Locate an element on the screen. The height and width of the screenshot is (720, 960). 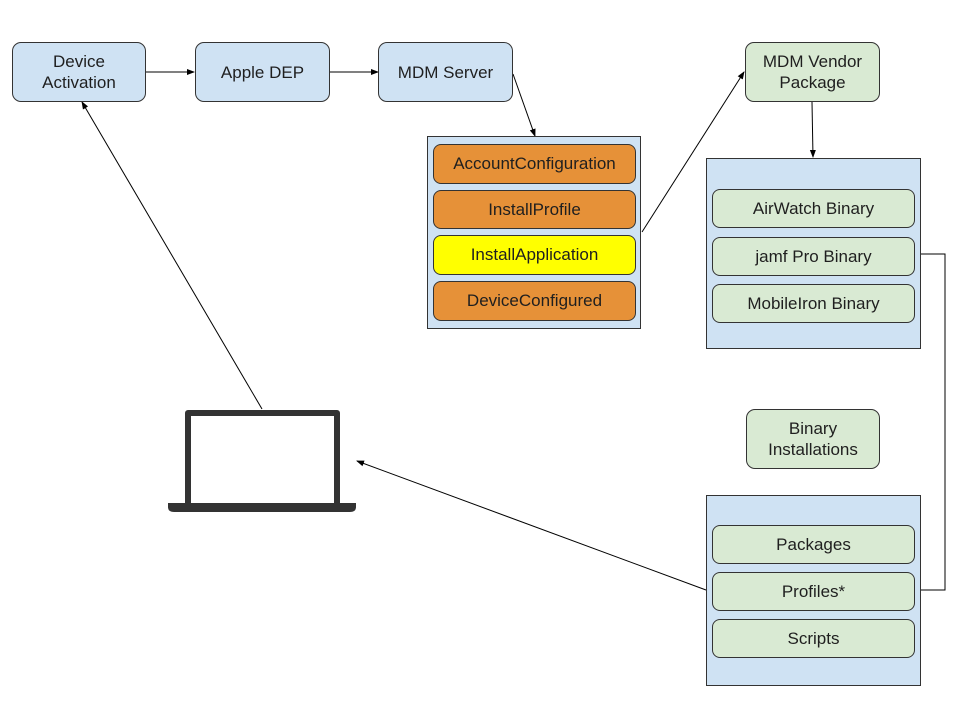
command-device-configured: DeviceConfigured is located at coordinates (534, 301).